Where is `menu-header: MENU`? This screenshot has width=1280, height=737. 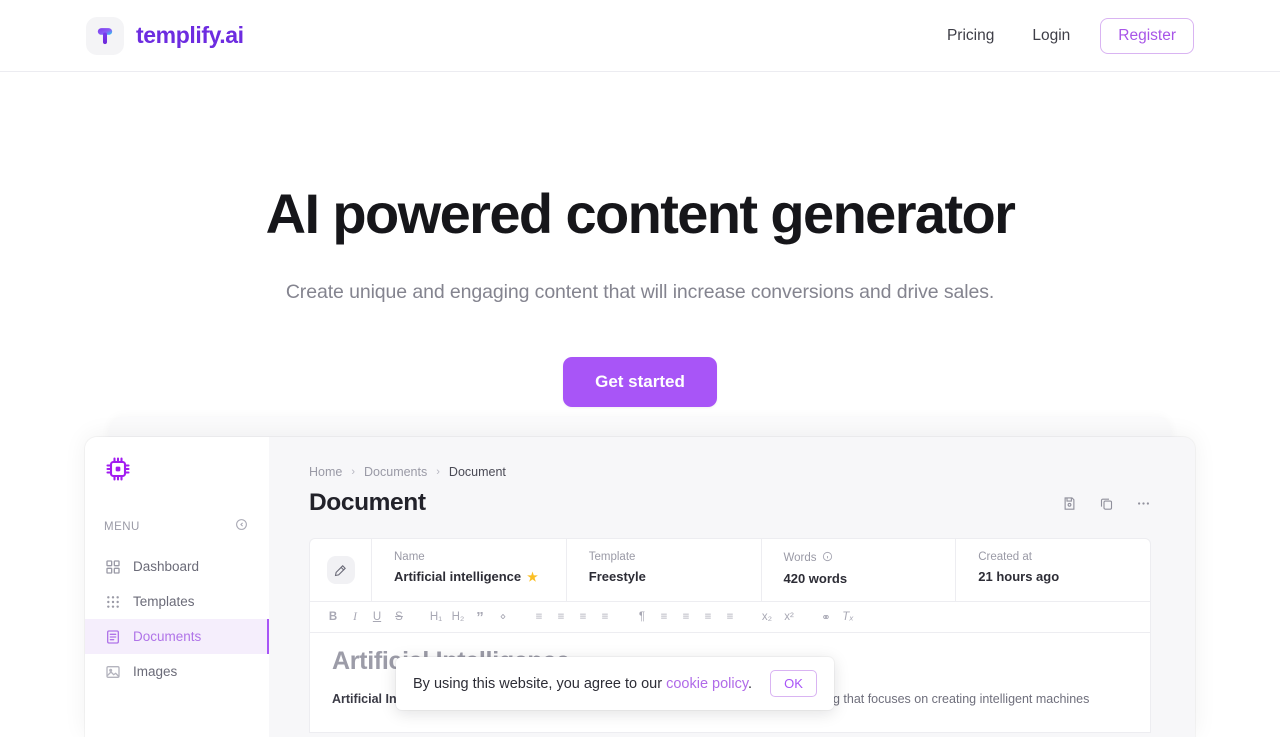 menu-header: MENU is located at coordinates (177, 527).